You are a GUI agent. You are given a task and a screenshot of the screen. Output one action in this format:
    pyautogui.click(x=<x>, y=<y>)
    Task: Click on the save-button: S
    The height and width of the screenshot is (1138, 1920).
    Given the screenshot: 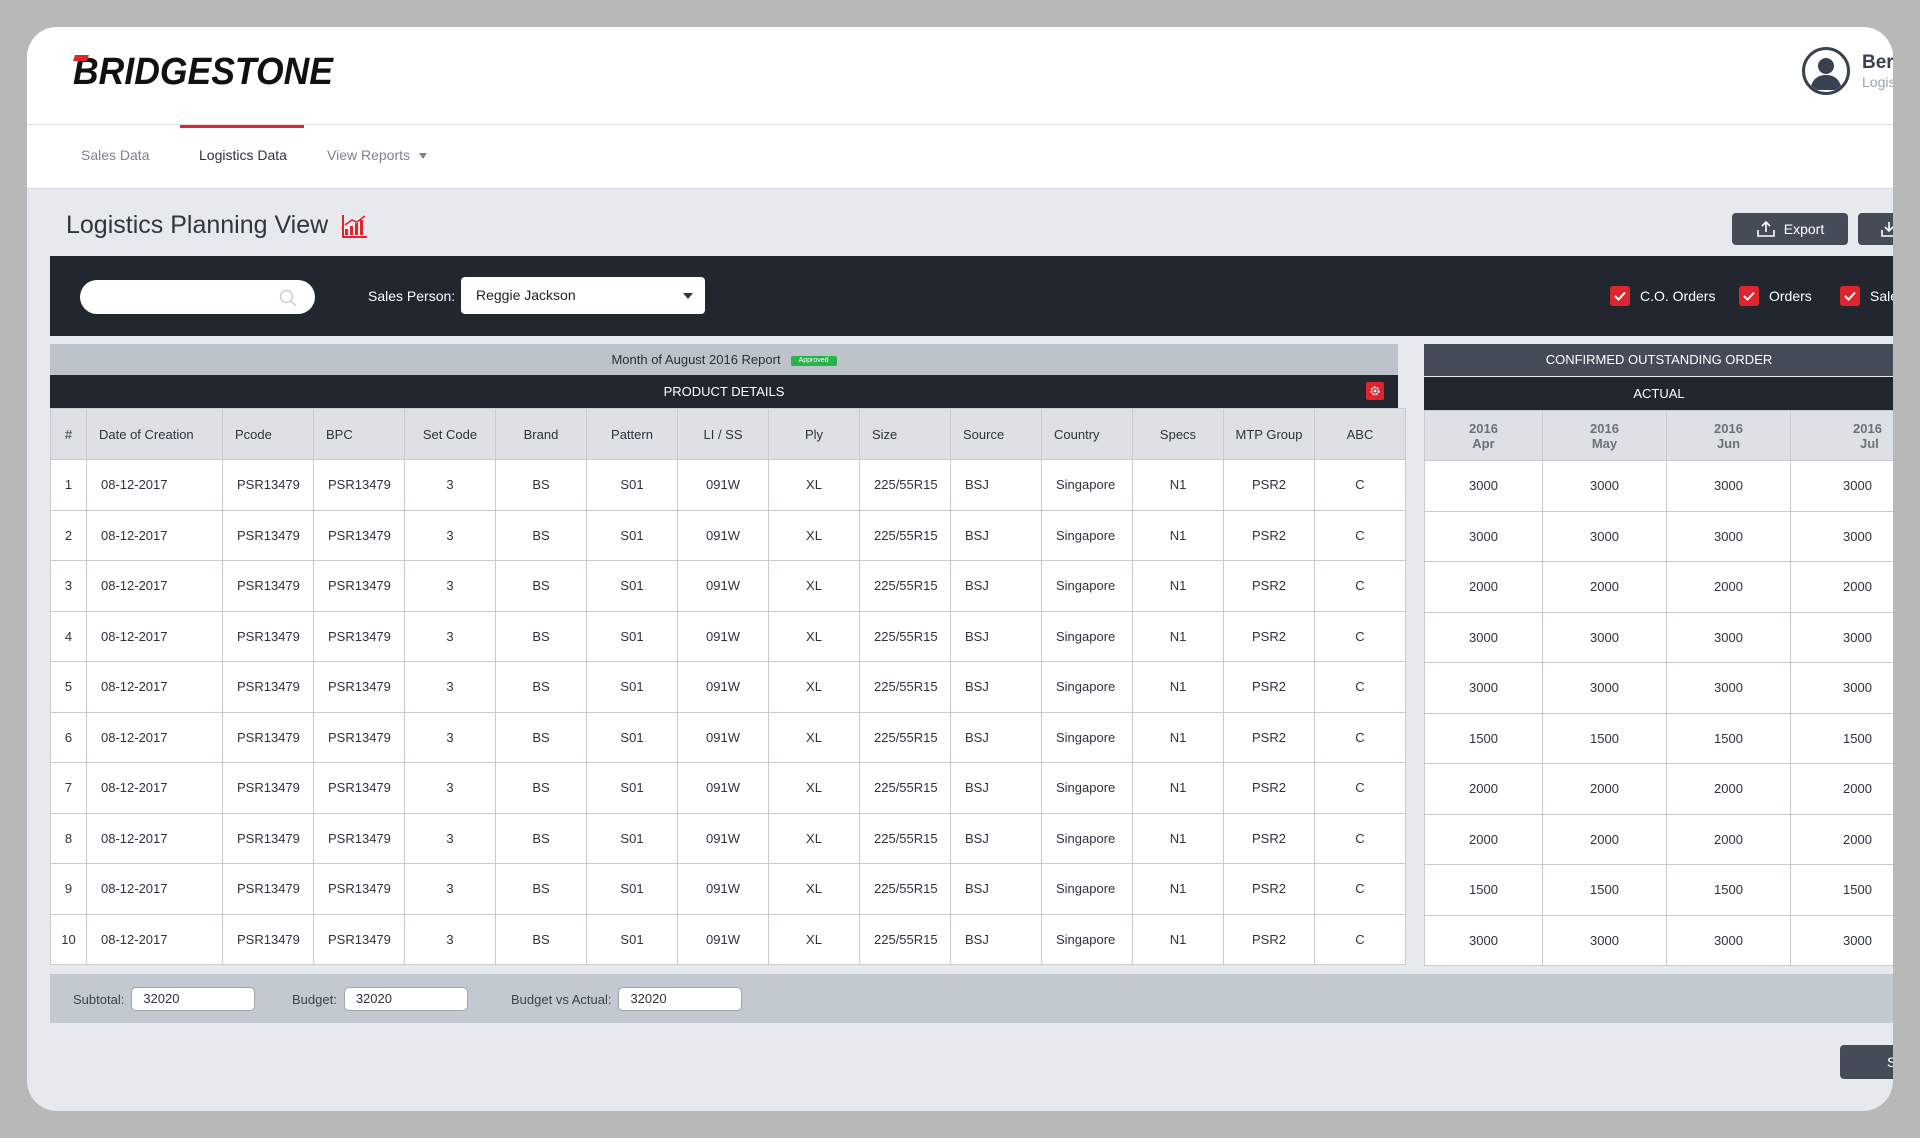 What is the action you would take?
    pyautogui.click(x=1866, y=1062)
    